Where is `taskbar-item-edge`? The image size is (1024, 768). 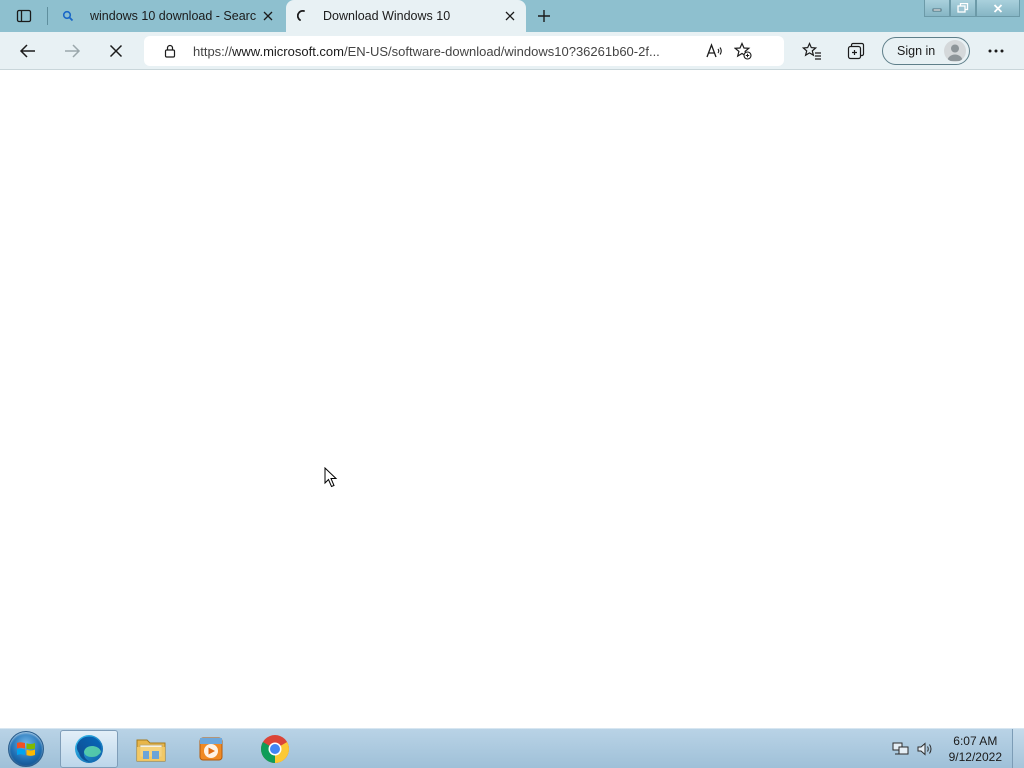 taskbar-item-edge is located at coordinates (89, 749).